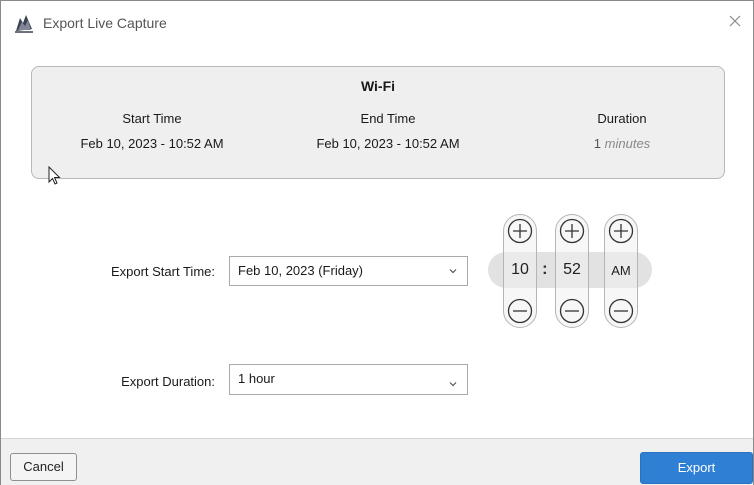 The width and height of the screenshot is (754, 485). What do you see at coordinates (520, 231) in the screenshot?
I see `hour-plus-icon` at bounding box center [520, 231].